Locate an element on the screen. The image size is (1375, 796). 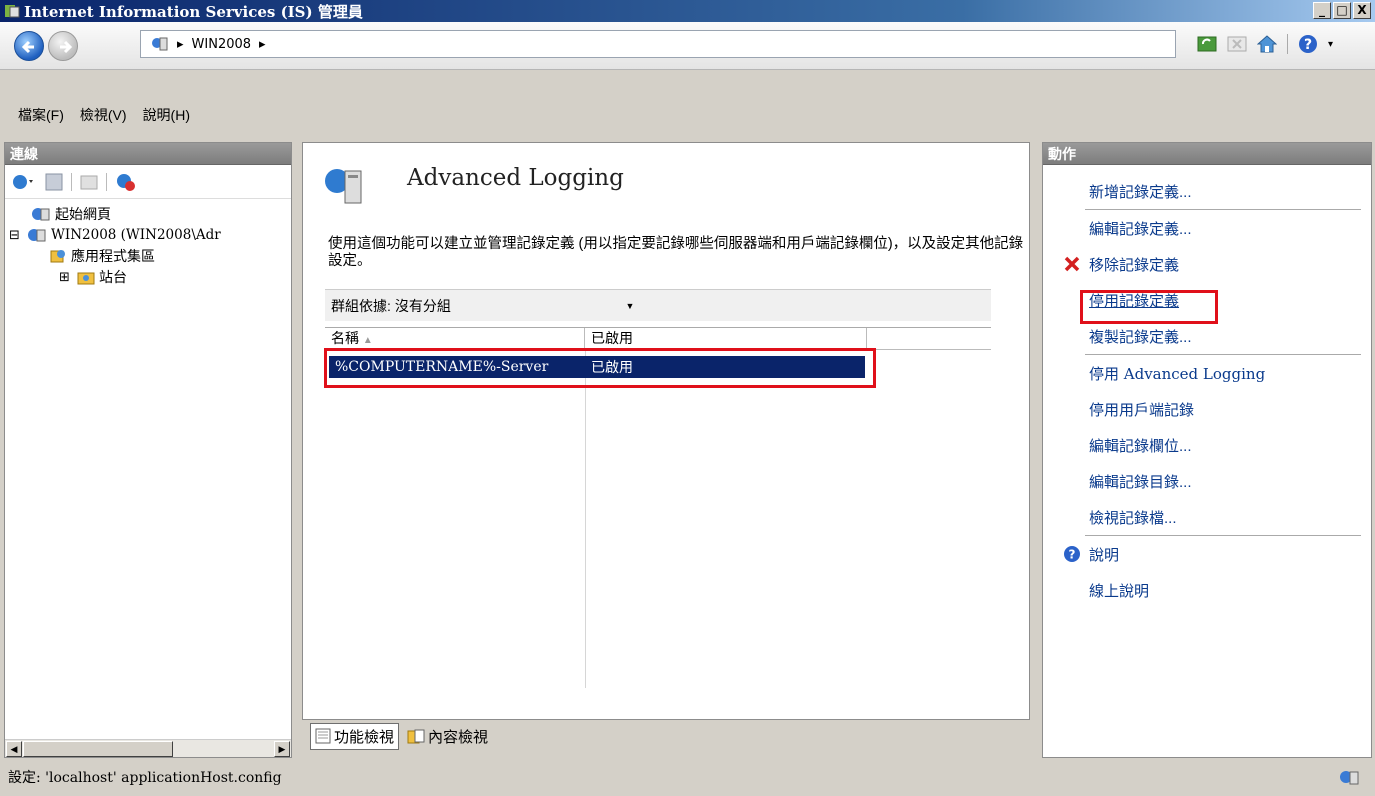
sites-folder-icon is located at coordinates (86, 278).